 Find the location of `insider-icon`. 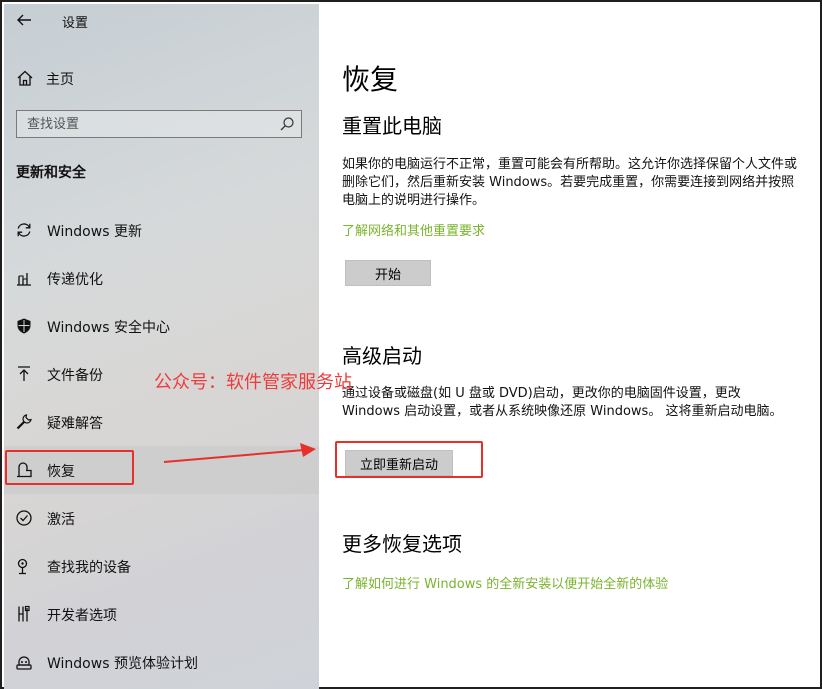

insider-icon is located at coordinates (24, 663).